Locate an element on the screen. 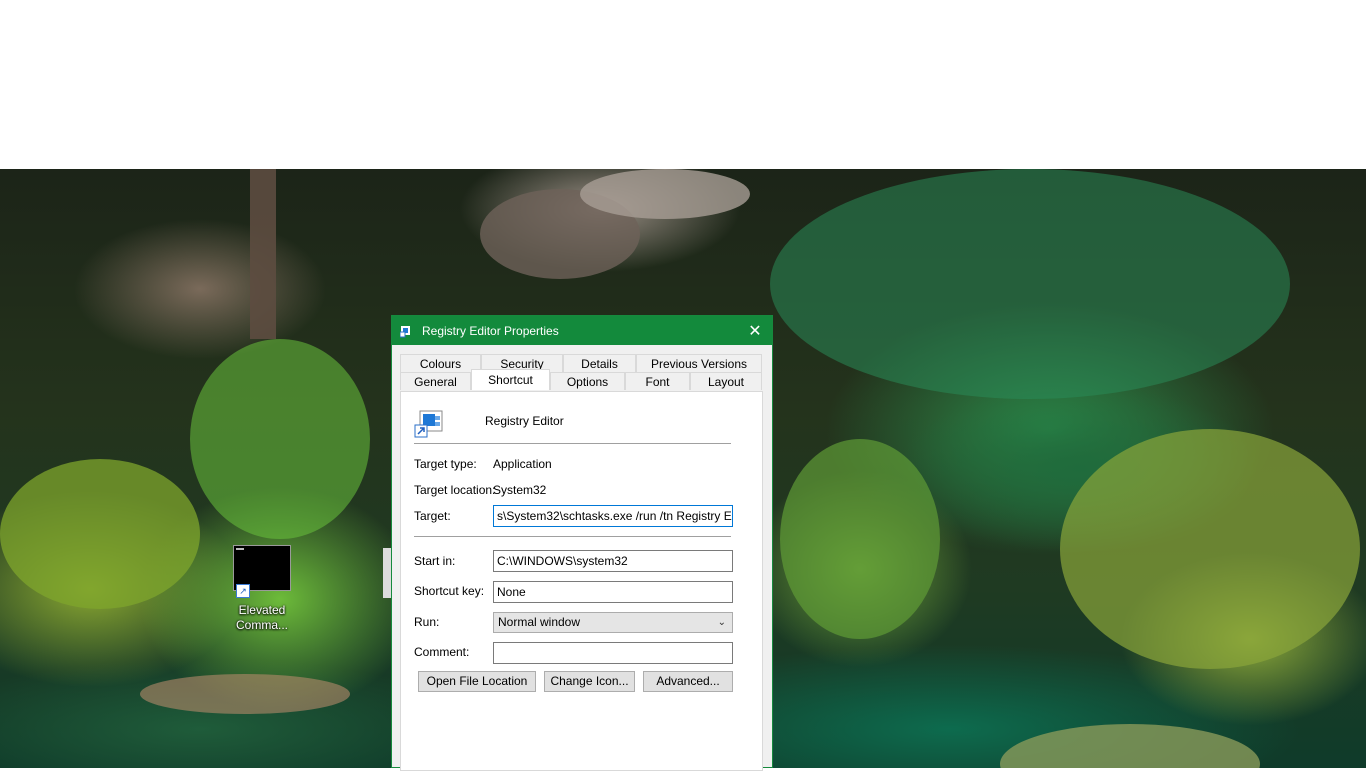 The width and height of the screenshot is (1366, 771). start-in-label: Start in: is located at coordinates (435, 561).